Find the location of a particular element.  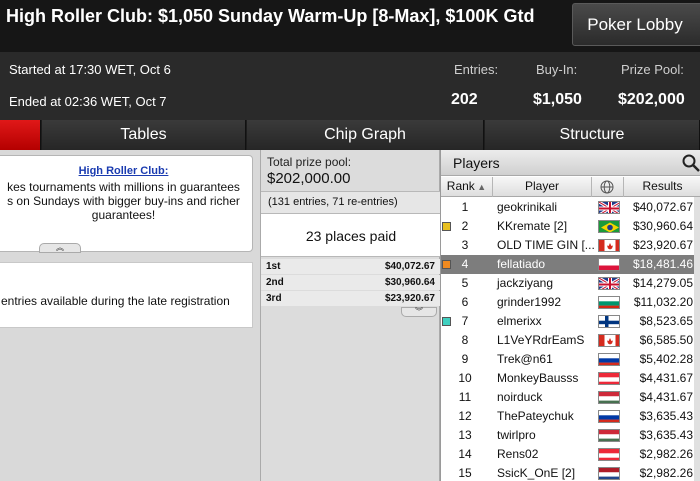

player-result: $18,481.46 is located at coordinates (662, 264).